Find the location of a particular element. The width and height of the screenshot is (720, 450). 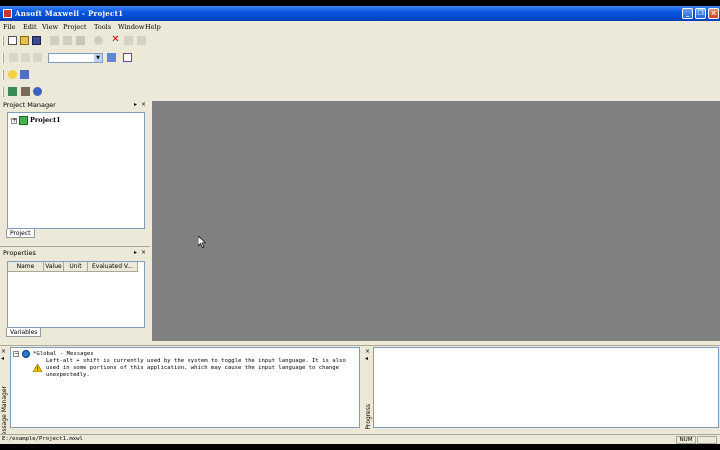

message-line-3: unexpectedly. is located at coordinates (68, 375).